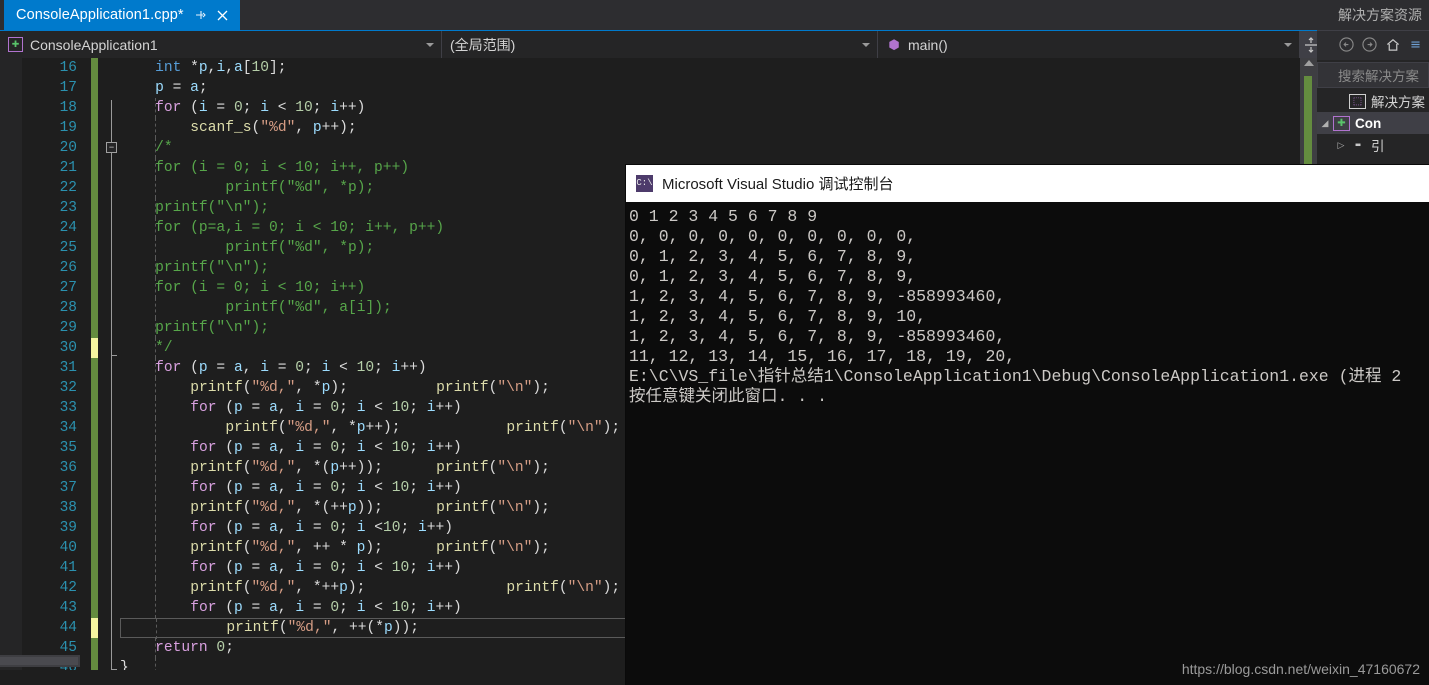  I want to click on code-line: int *p,i,a[10];, so click(710, 68).